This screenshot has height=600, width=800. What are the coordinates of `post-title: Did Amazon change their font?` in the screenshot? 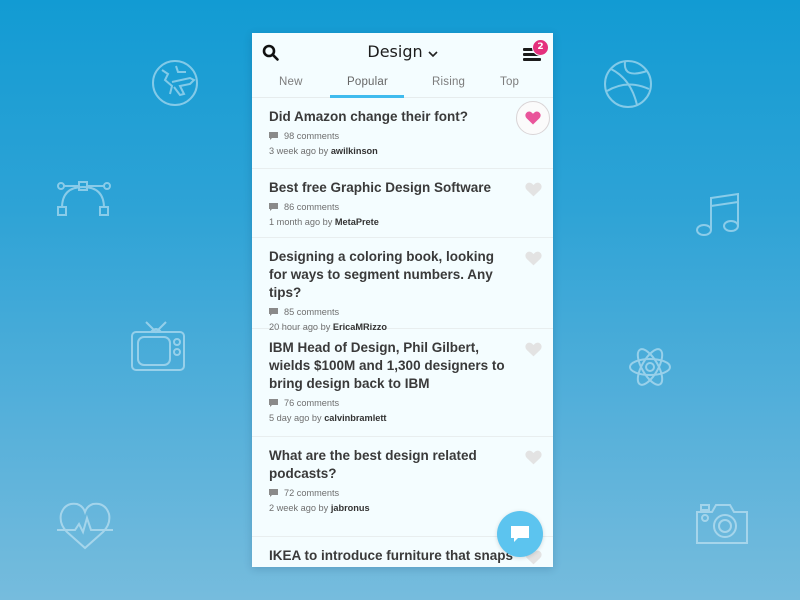 It's located at (391, 117).